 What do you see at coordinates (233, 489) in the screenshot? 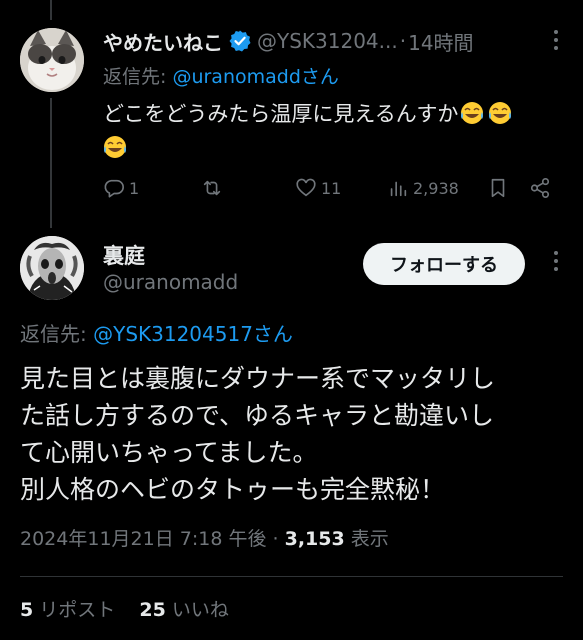
I see `tweet-text-line: 別人格のヘビのタトゥーも完全黙秘！` at bounding box center [233, 489].